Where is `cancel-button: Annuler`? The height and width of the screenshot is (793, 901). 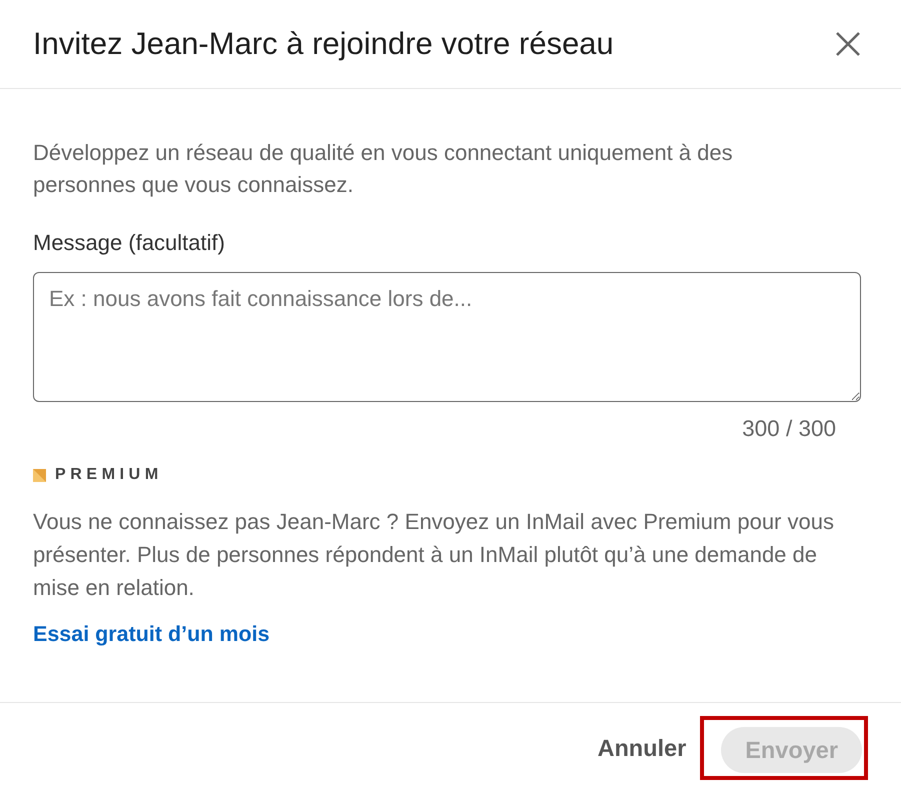
cancel-button: Annuler is located at coordinates (641, 748).